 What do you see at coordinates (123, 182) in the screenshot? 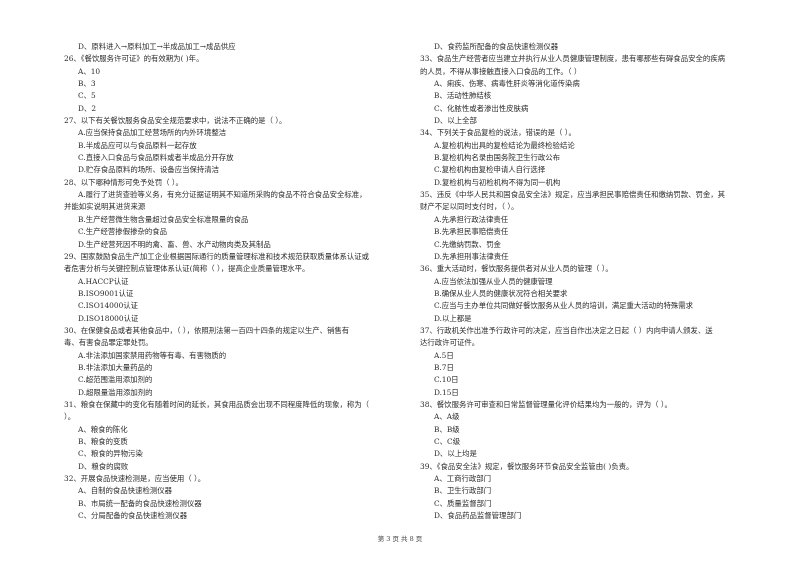
I see `question-text: 28、以下哪种情形可免予处罚（ ）。` at bounding box center [123, 182].